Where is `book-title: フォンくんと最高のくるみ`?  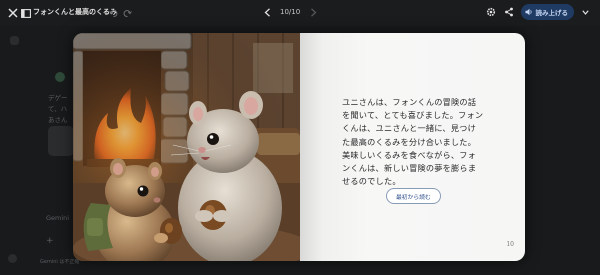
book-title: フォンくんと最高のくるみ is located at coordinates (75, 12).